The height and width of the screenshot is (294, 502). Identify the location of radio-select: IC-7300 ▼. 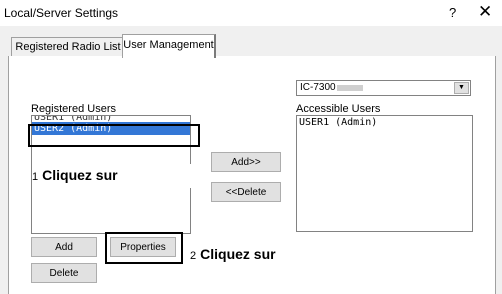
(383, 88).